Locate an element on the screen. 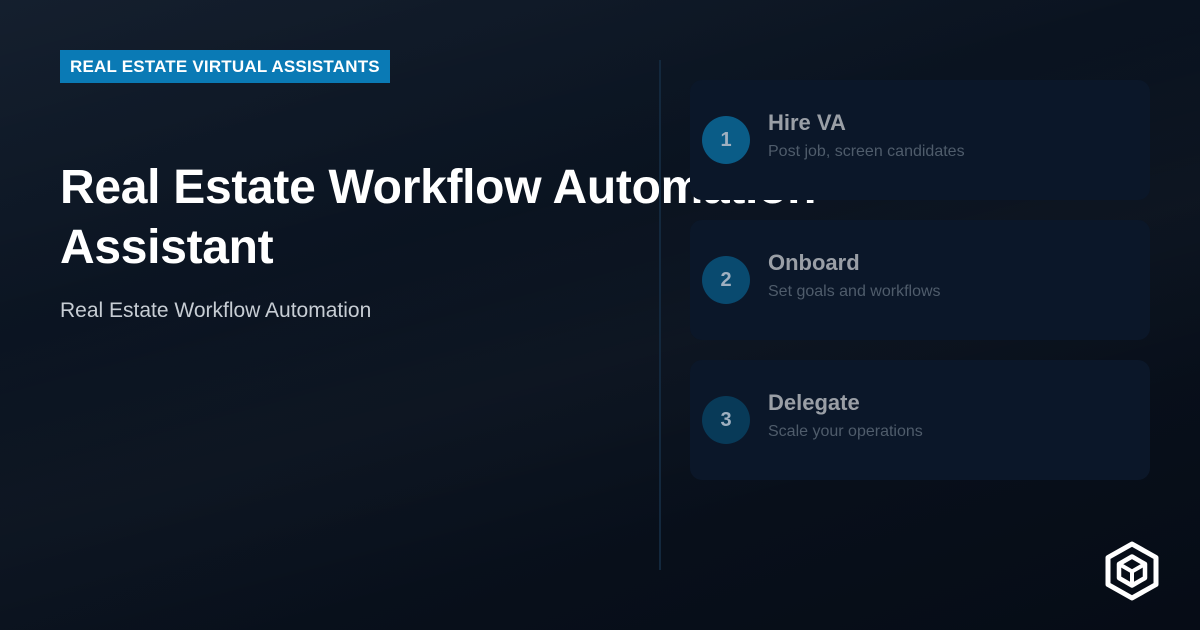 Image resolution: width=1200 pixels, height=630 pixels. vertical-divider is located at coordinates (660, 315).